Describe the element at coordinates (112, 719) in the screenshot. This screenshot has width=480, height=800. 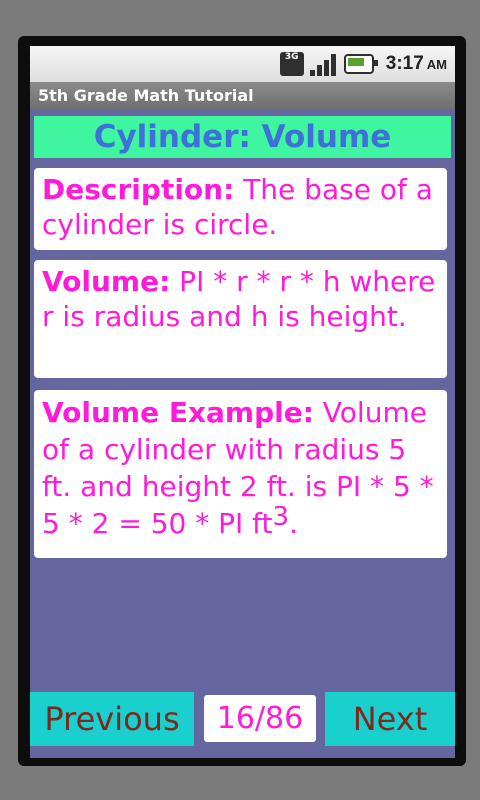
I see `previous-button: Previous` at that location.